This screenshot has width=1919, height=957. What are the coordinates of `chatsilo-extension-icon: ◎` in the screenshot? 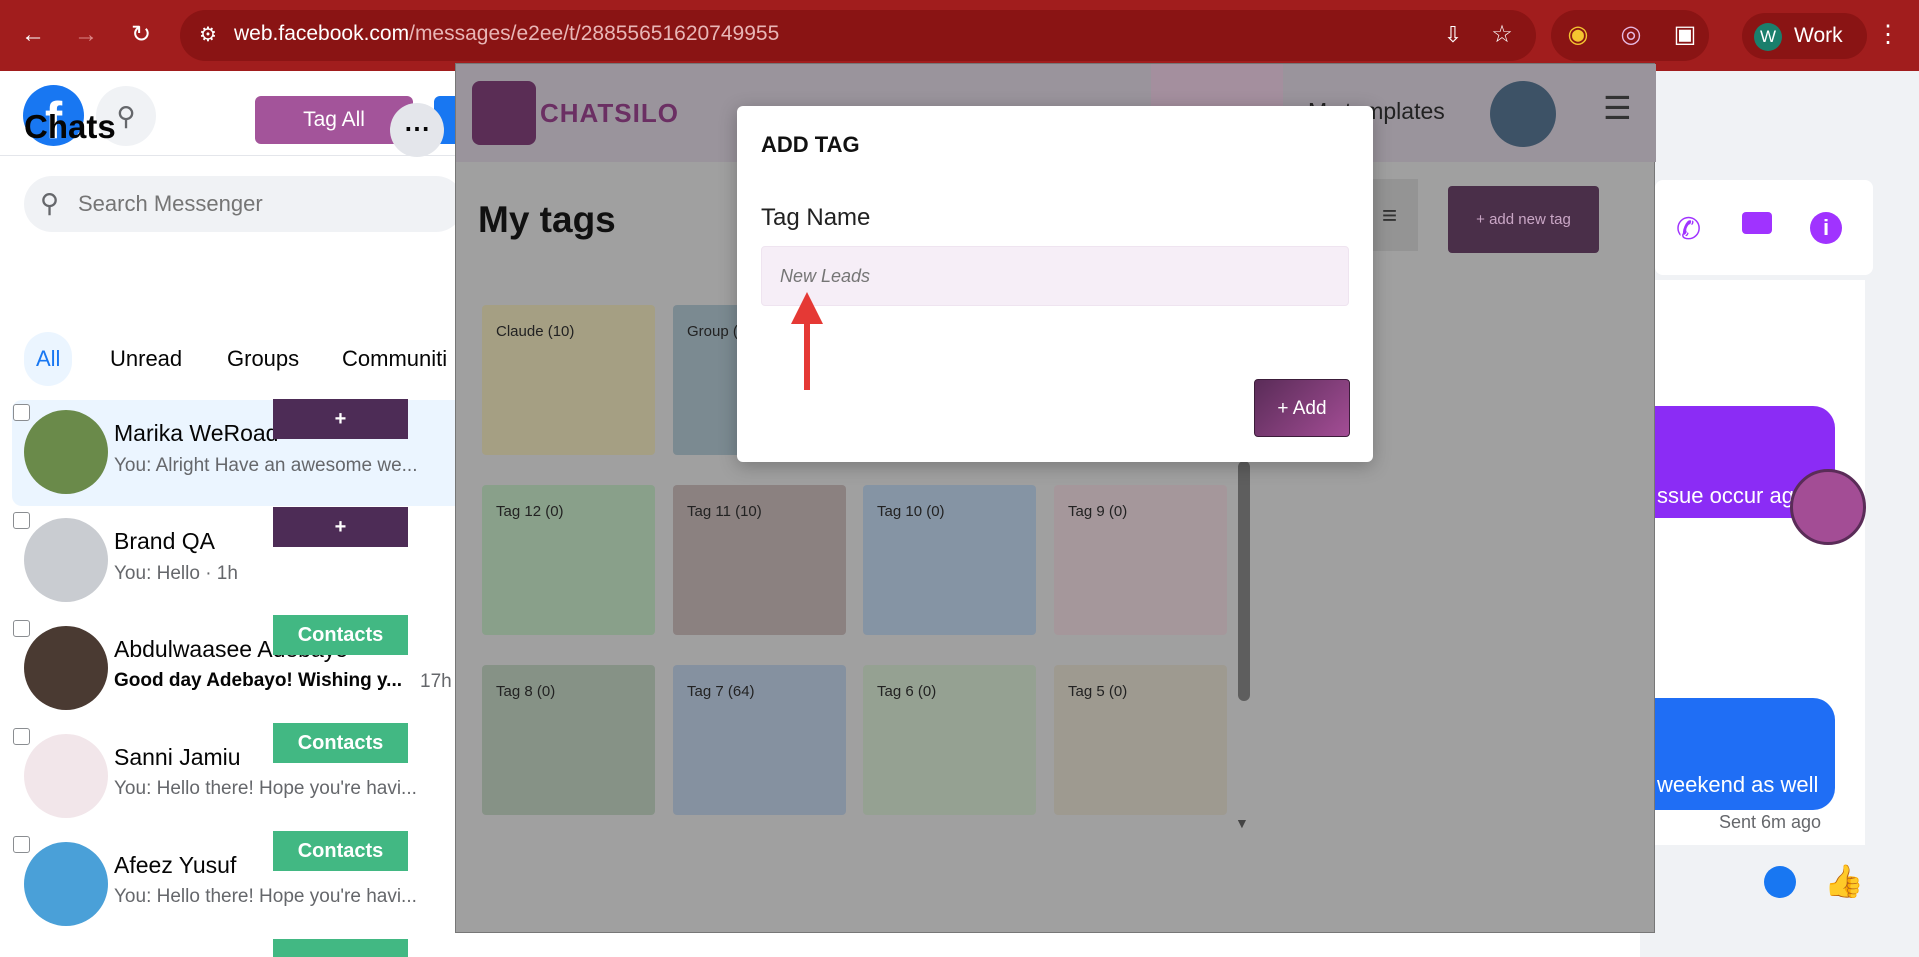 It's located at (1631, 35).